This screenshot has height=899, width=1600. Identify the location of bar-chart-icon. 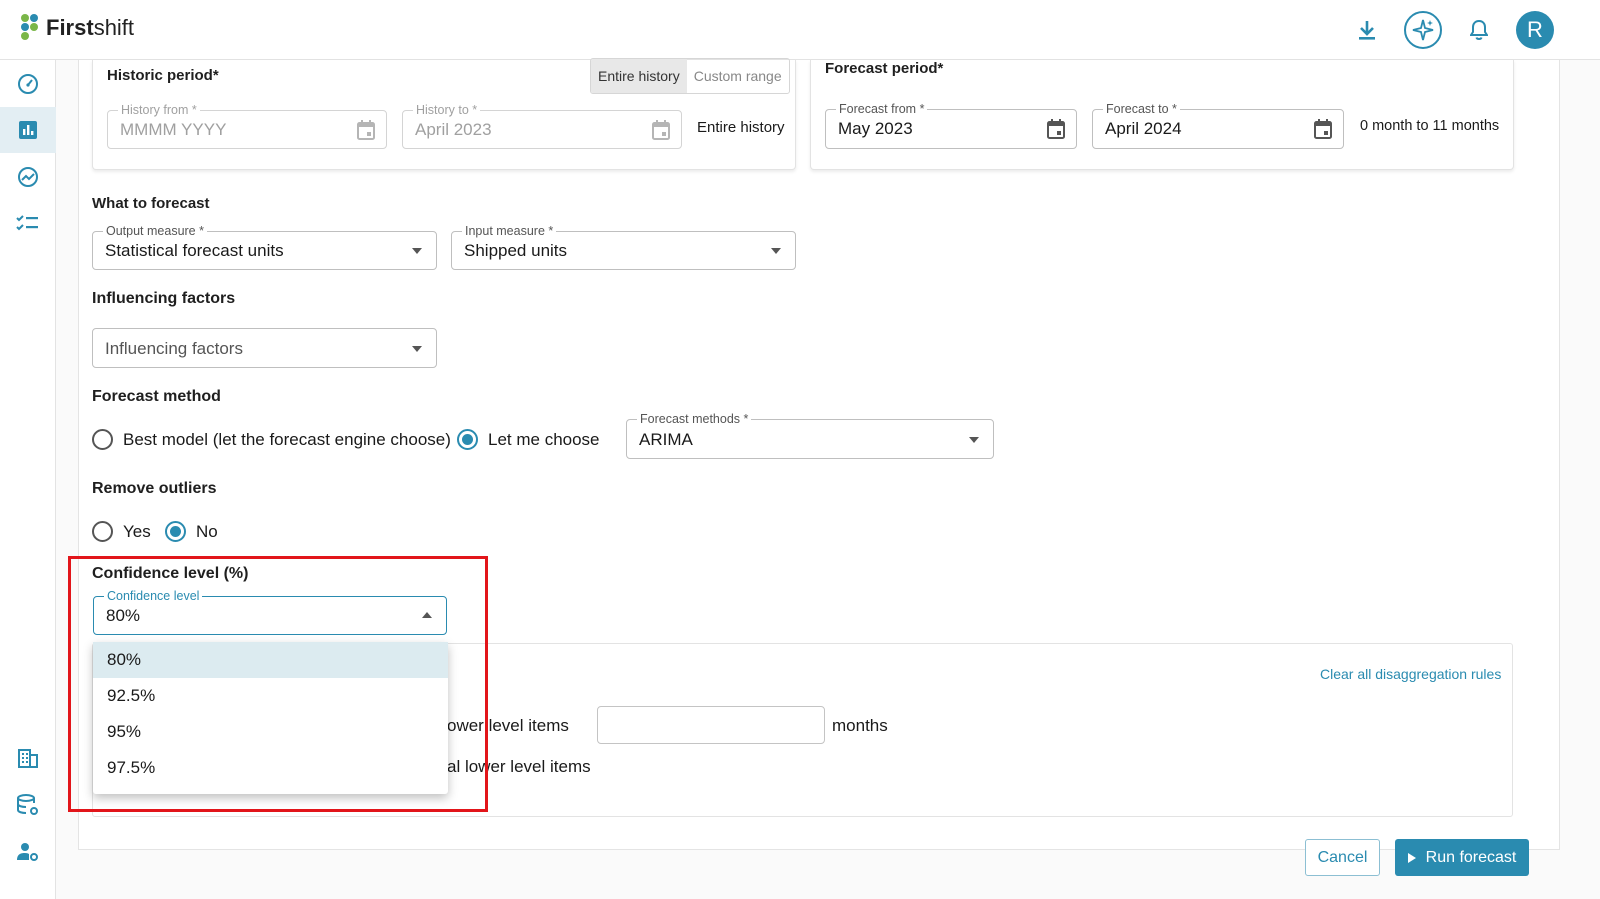
(28, 130).